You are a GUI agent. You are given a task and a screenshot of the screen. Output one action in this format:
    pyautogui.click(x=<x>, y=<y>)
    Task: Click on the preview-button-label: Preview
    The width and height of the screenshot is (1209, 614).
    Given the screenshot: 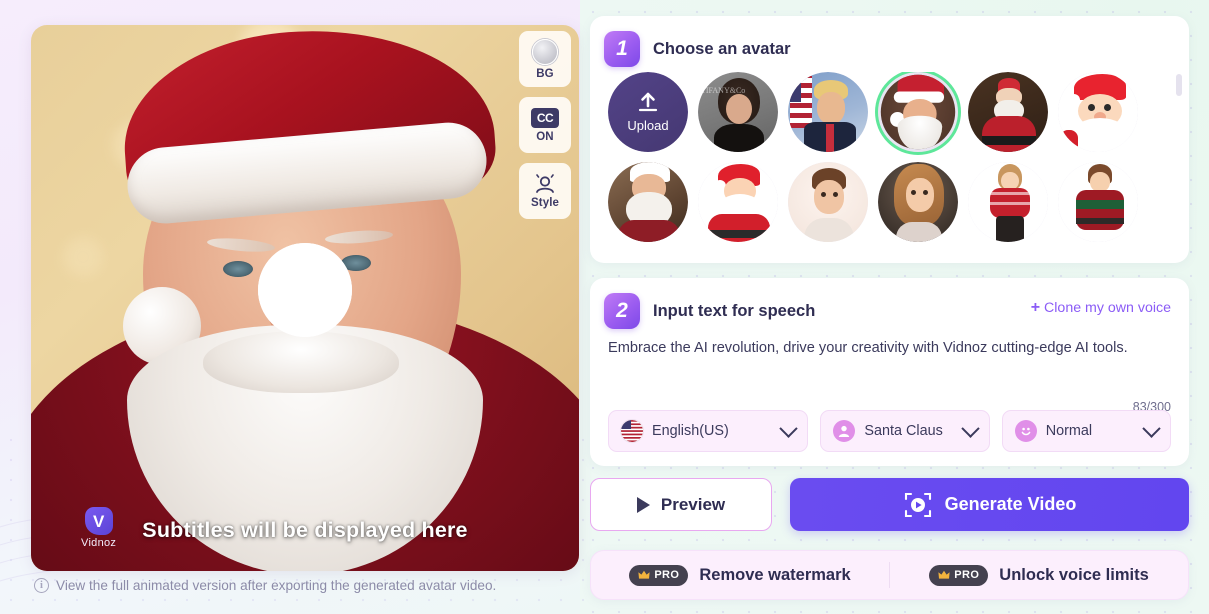 What is the action you would take?
    pyautogui.click(x=693, y=504)
    